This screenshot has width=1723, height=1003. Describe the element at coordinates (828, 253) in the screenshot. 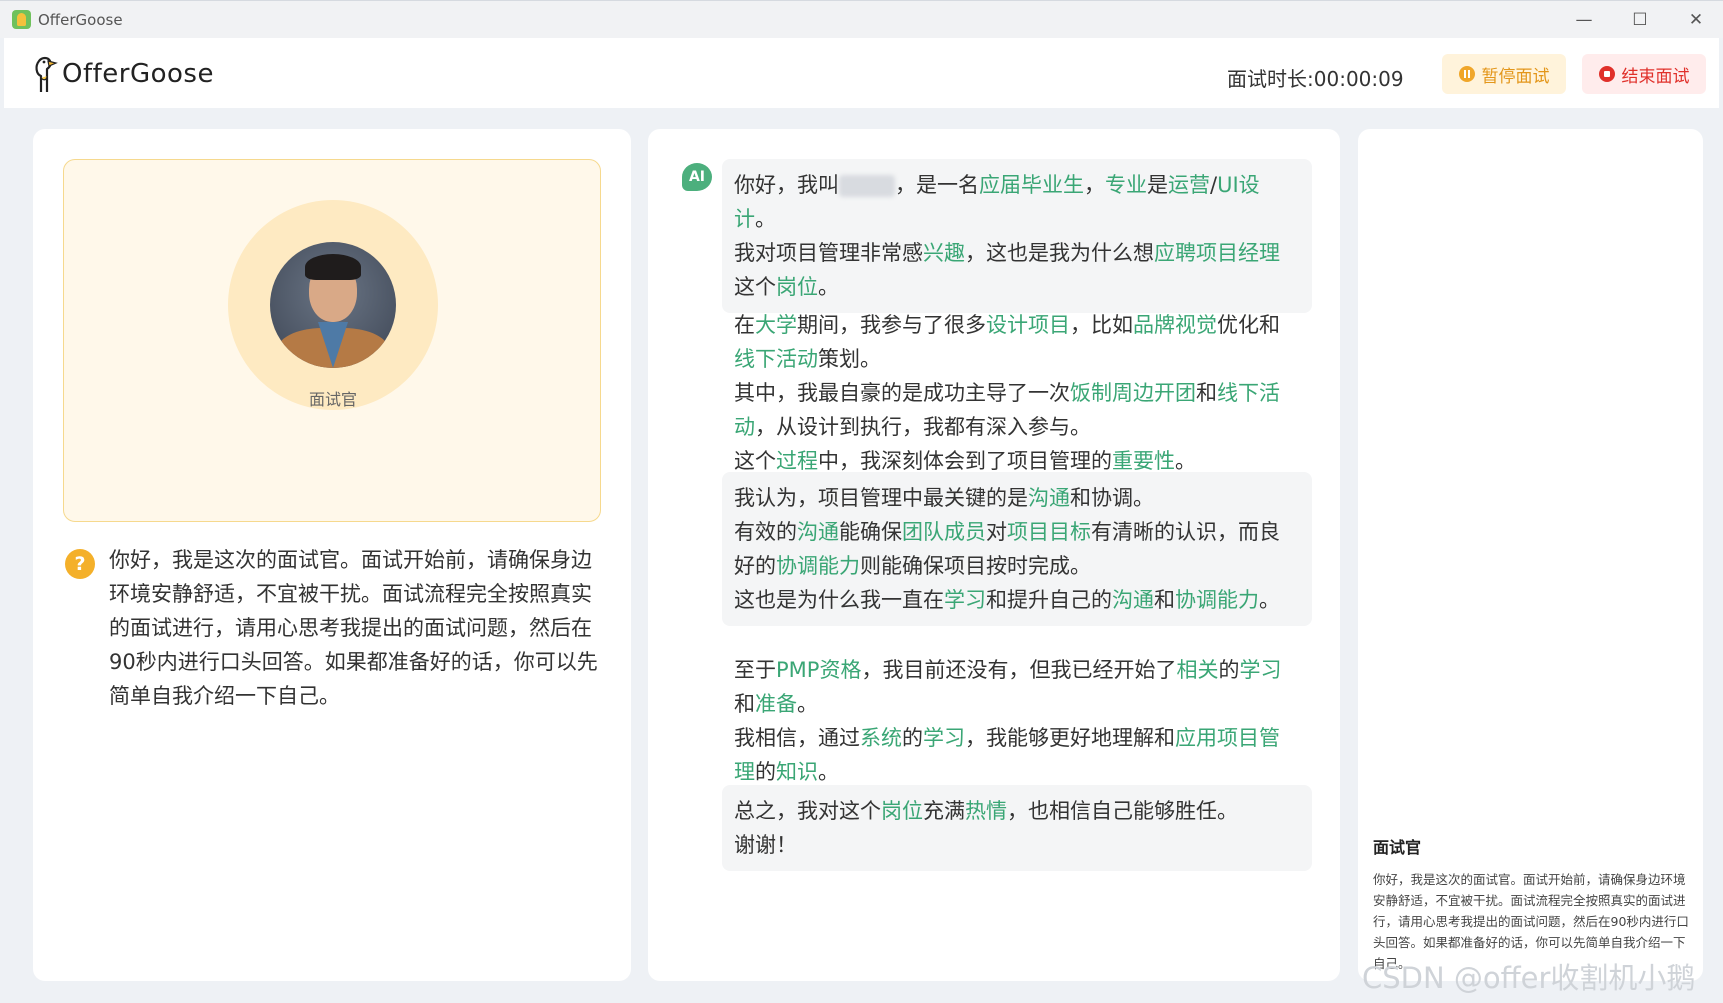

I see `message-text: 我对项目管理非常感` at that location.